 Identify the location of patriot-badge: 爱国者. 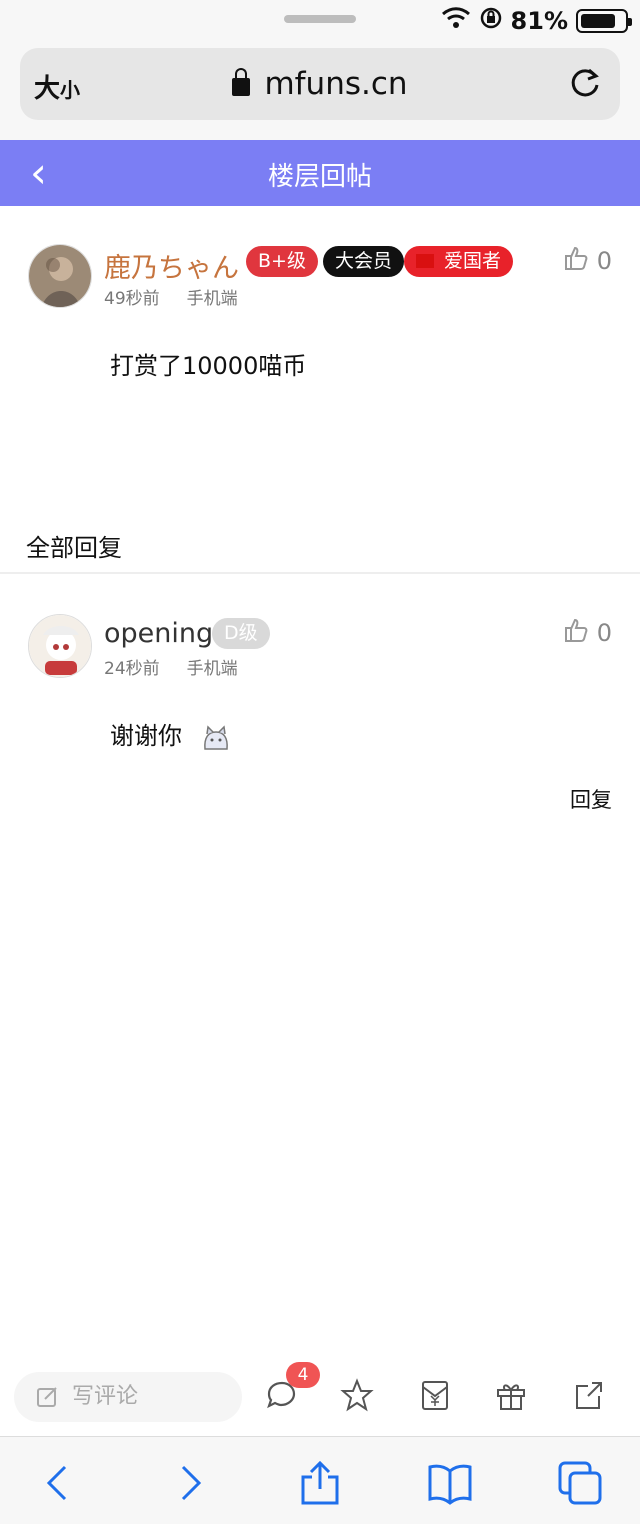
(459, 261).